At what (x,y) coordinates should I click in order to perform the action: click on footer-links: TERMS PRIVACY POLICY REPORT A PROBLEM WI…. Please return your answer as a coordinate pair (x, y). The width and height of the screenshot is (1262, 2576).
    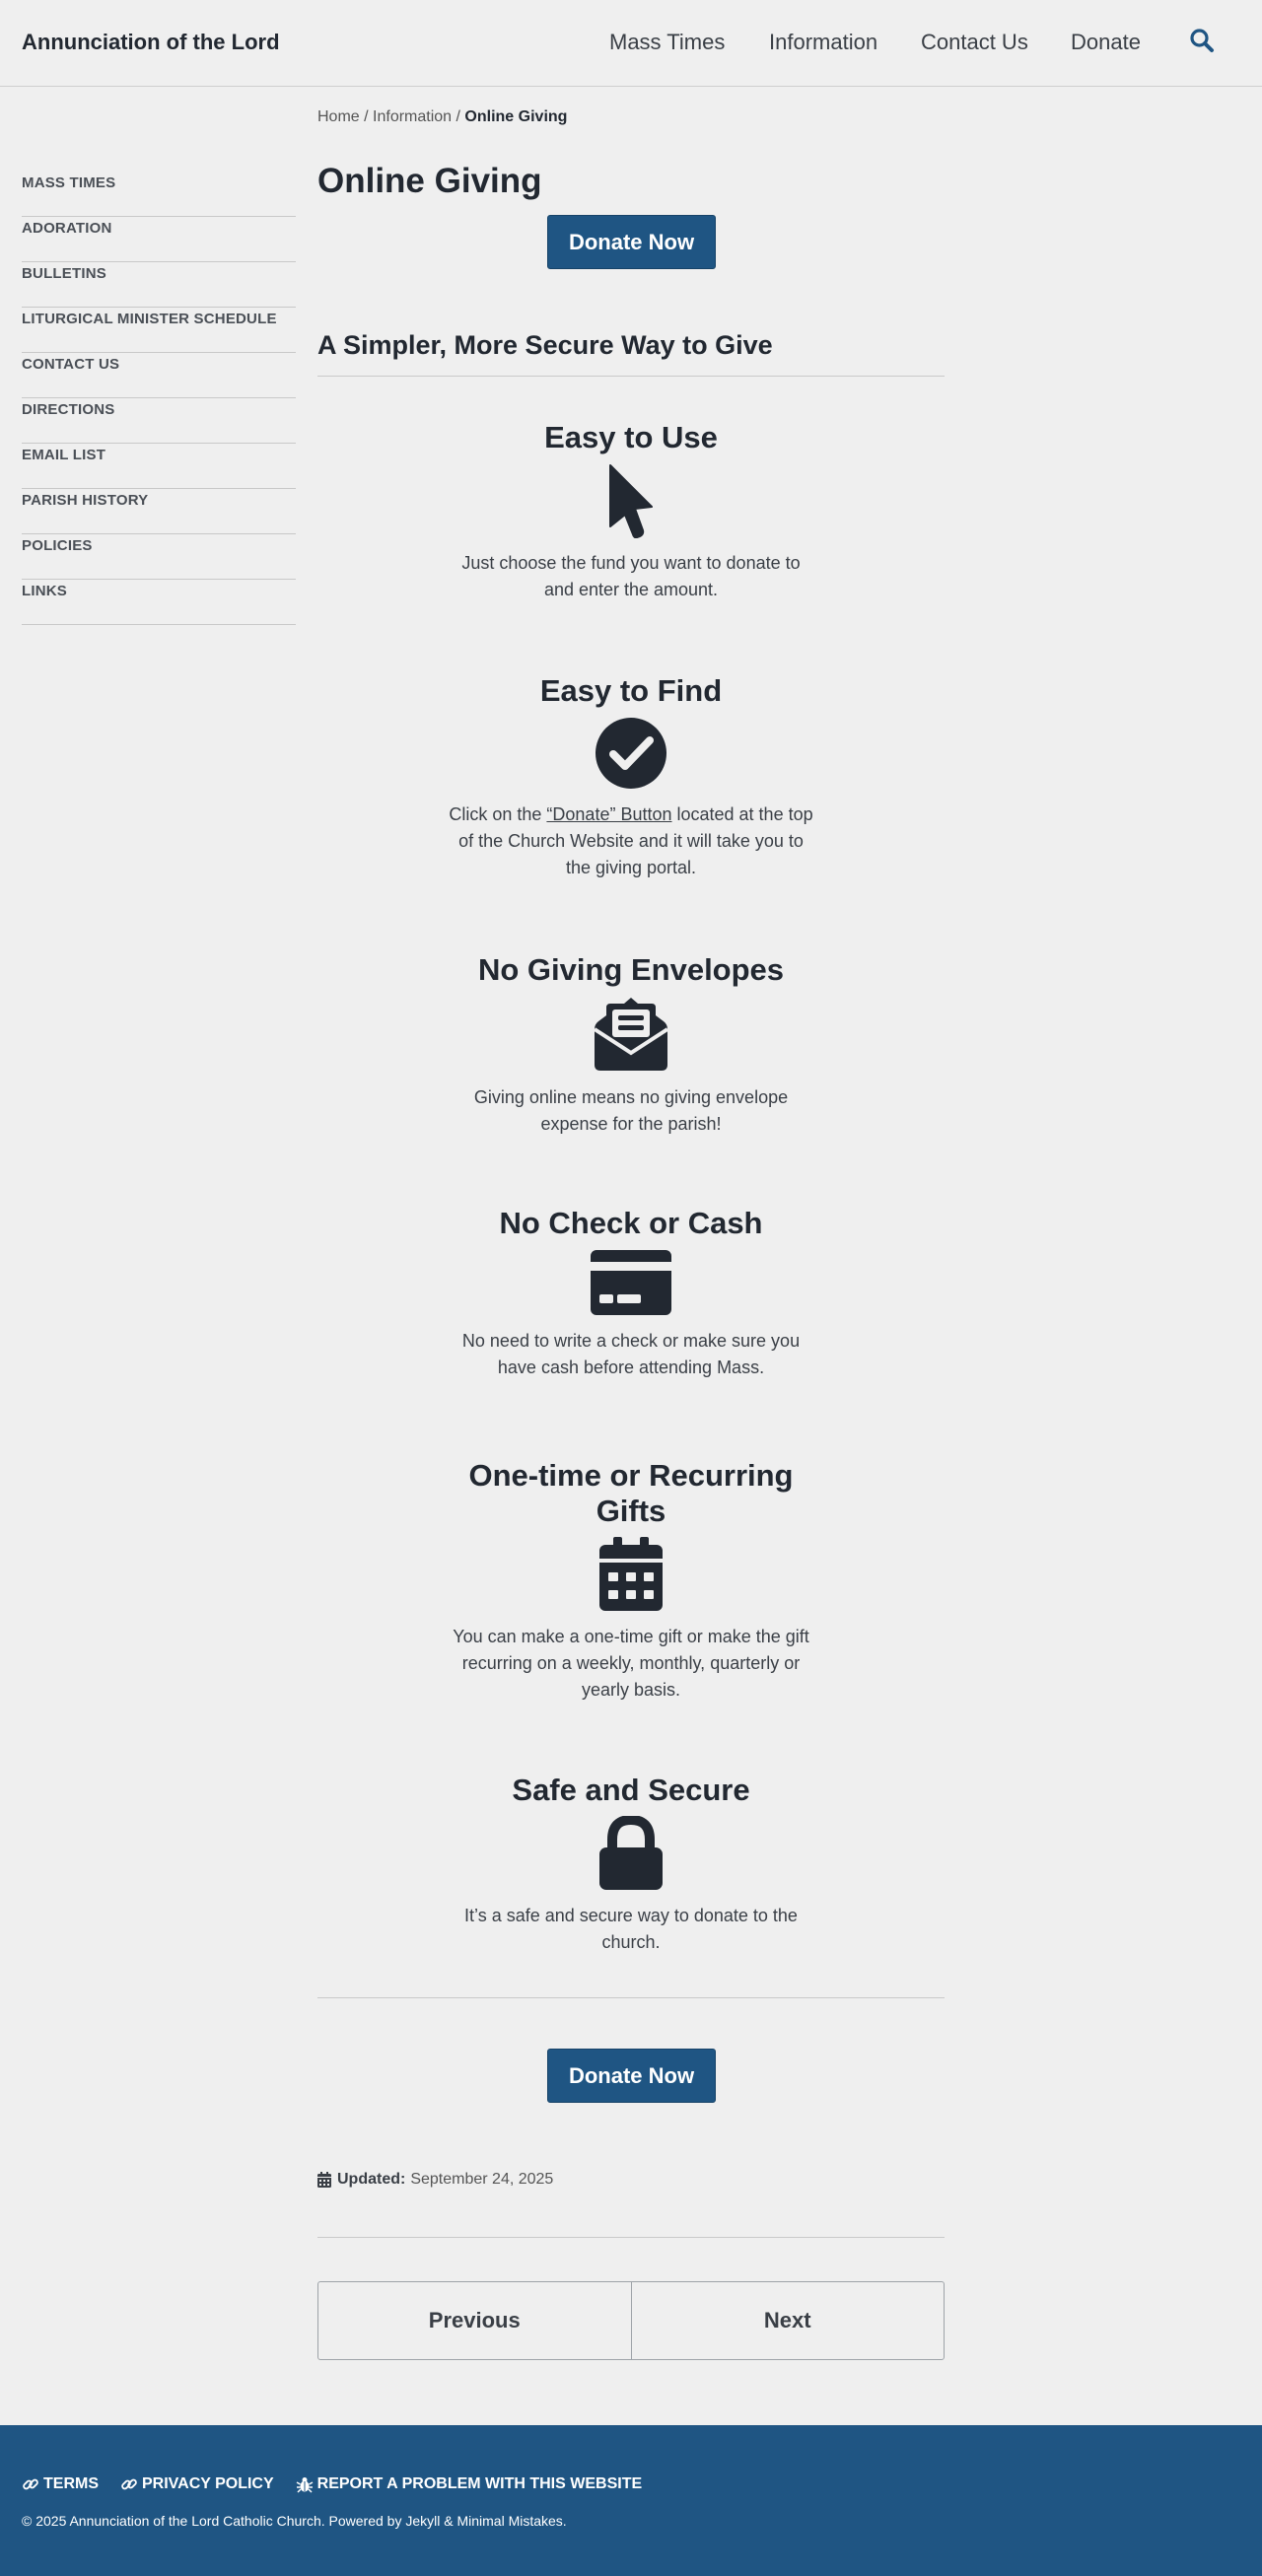
    Looking at the image, I should click on (343, 2484).